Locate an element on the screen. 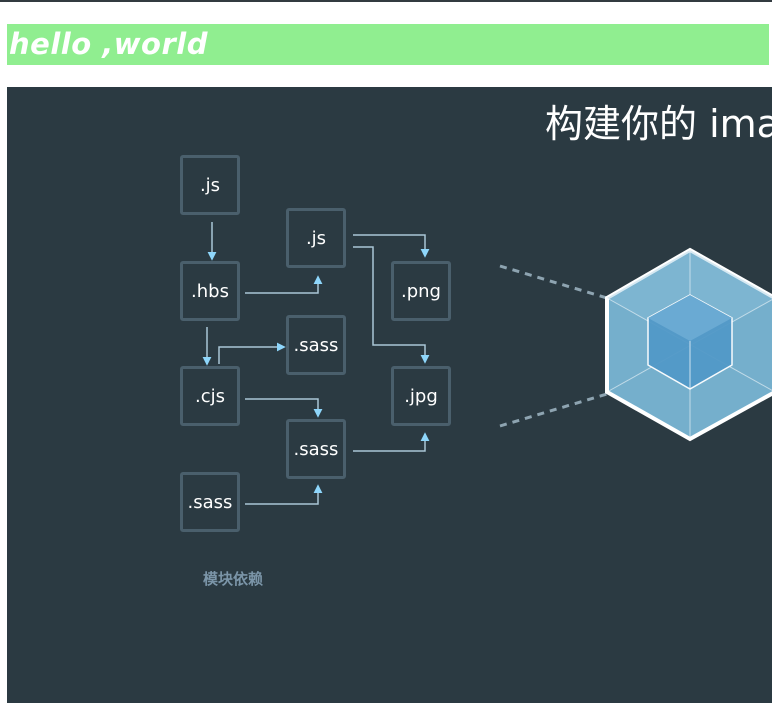 This screenshot has width=772, height=720. module-js-top: .js is located at coordinates (210, 185).